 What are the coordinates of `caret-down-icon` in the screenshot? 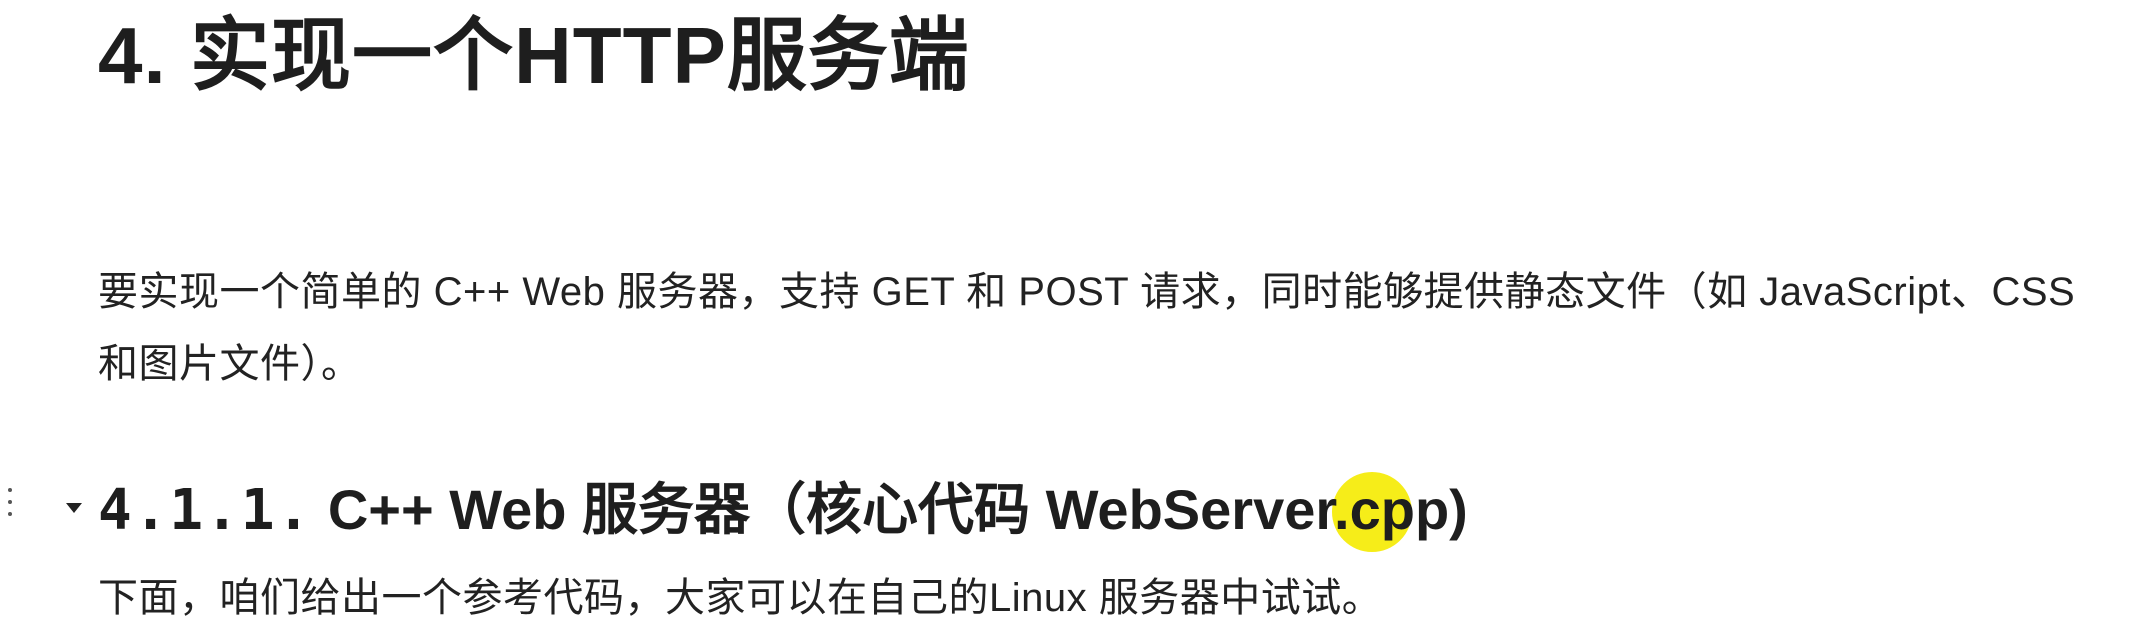 It's located at (74, 508).